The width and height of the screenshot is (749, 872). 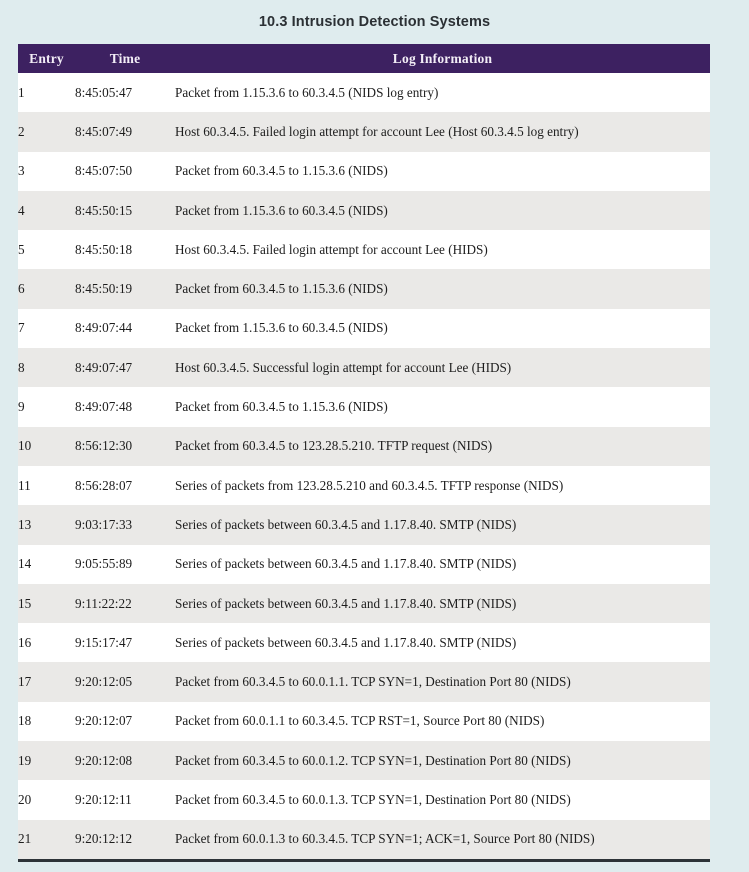 What do you see at coordinates (21, 407) in the screenshot?
I see `cell-entry: 9` at bounding box center [21, 407].